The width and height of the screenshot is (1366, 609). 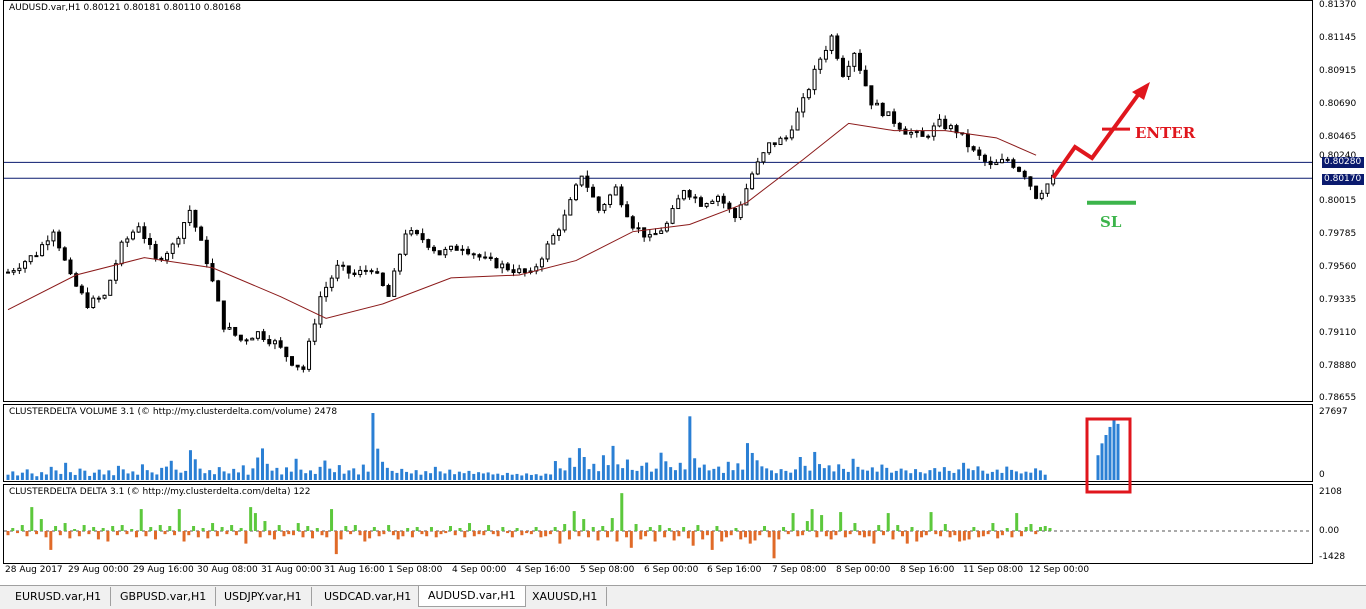 What do you see at coordinates (368, 596) in the screenshot?
I see `tab-usdcad: USDCAD.var,H1` at bounding box center [368, 596].